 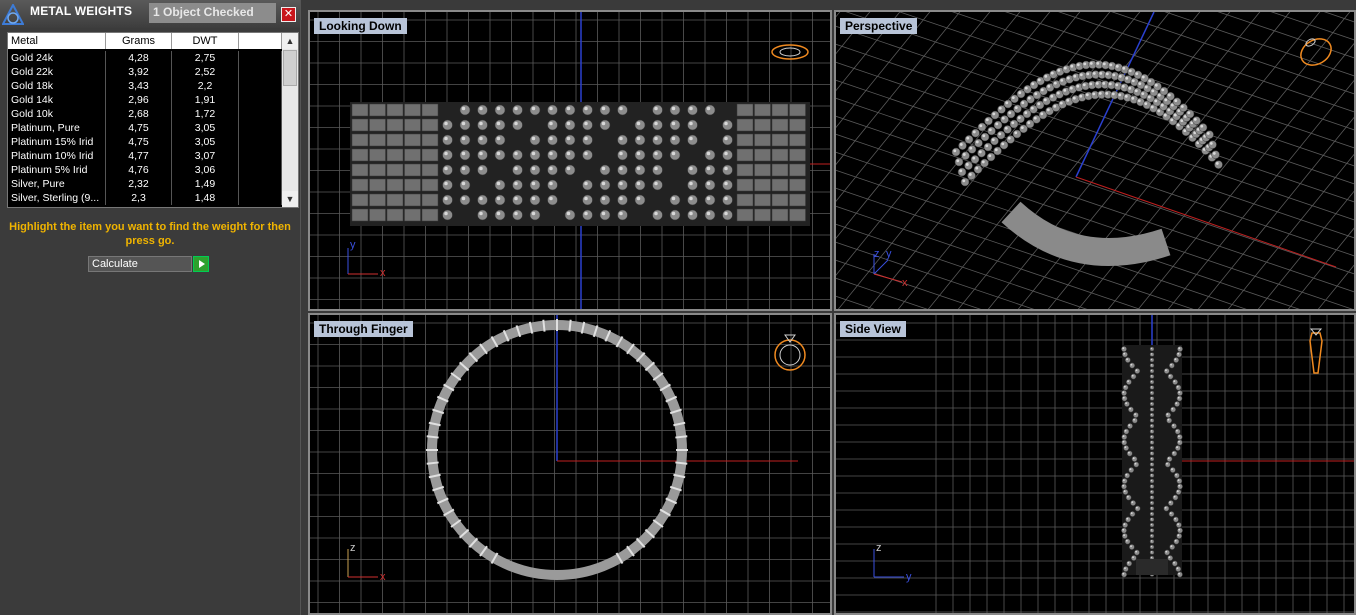 I want to click on table-header: Metal Grams DWT, so click(x=145, y=41).